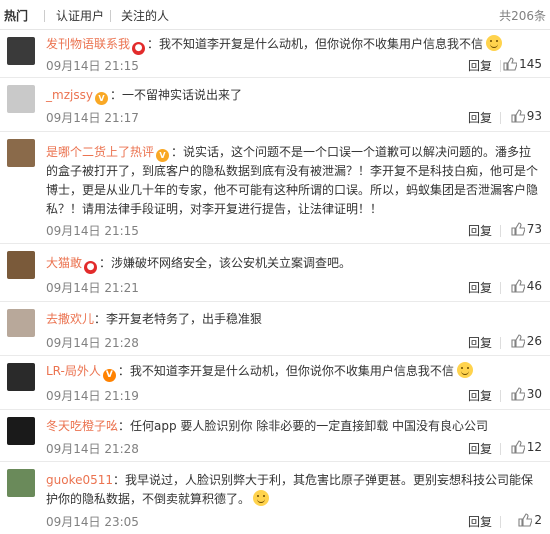 The image size is (550, 534). I want to click on like-count: 30, so click(534, 394).